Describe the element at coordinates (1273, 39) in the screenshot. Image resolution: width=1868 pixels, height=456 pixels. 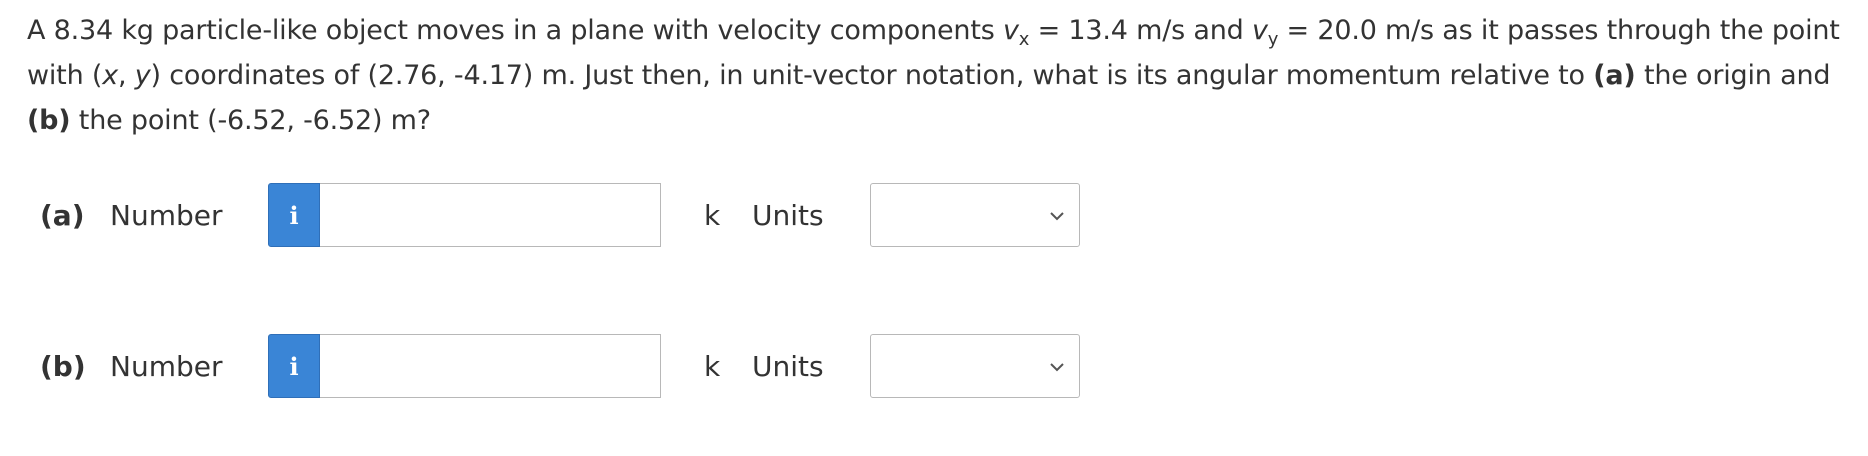
I see `velocity-subscript-y: y` at that location.